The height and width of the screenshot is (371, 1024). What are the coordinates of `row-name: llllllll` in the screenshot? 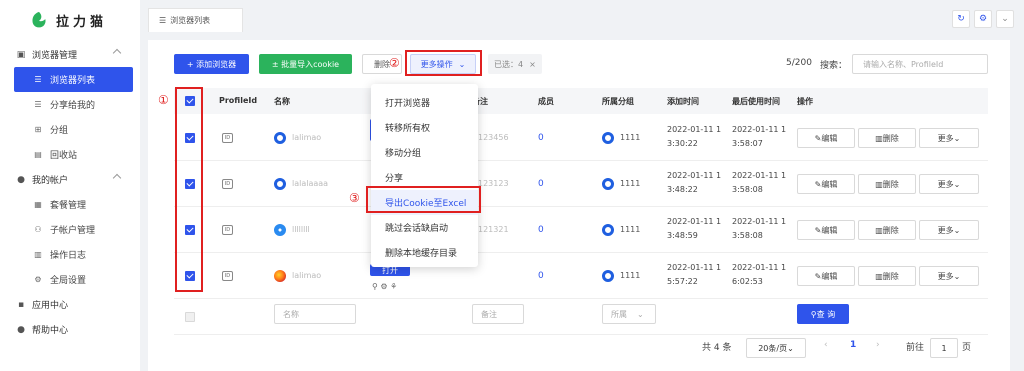 It's located at (301, 229).